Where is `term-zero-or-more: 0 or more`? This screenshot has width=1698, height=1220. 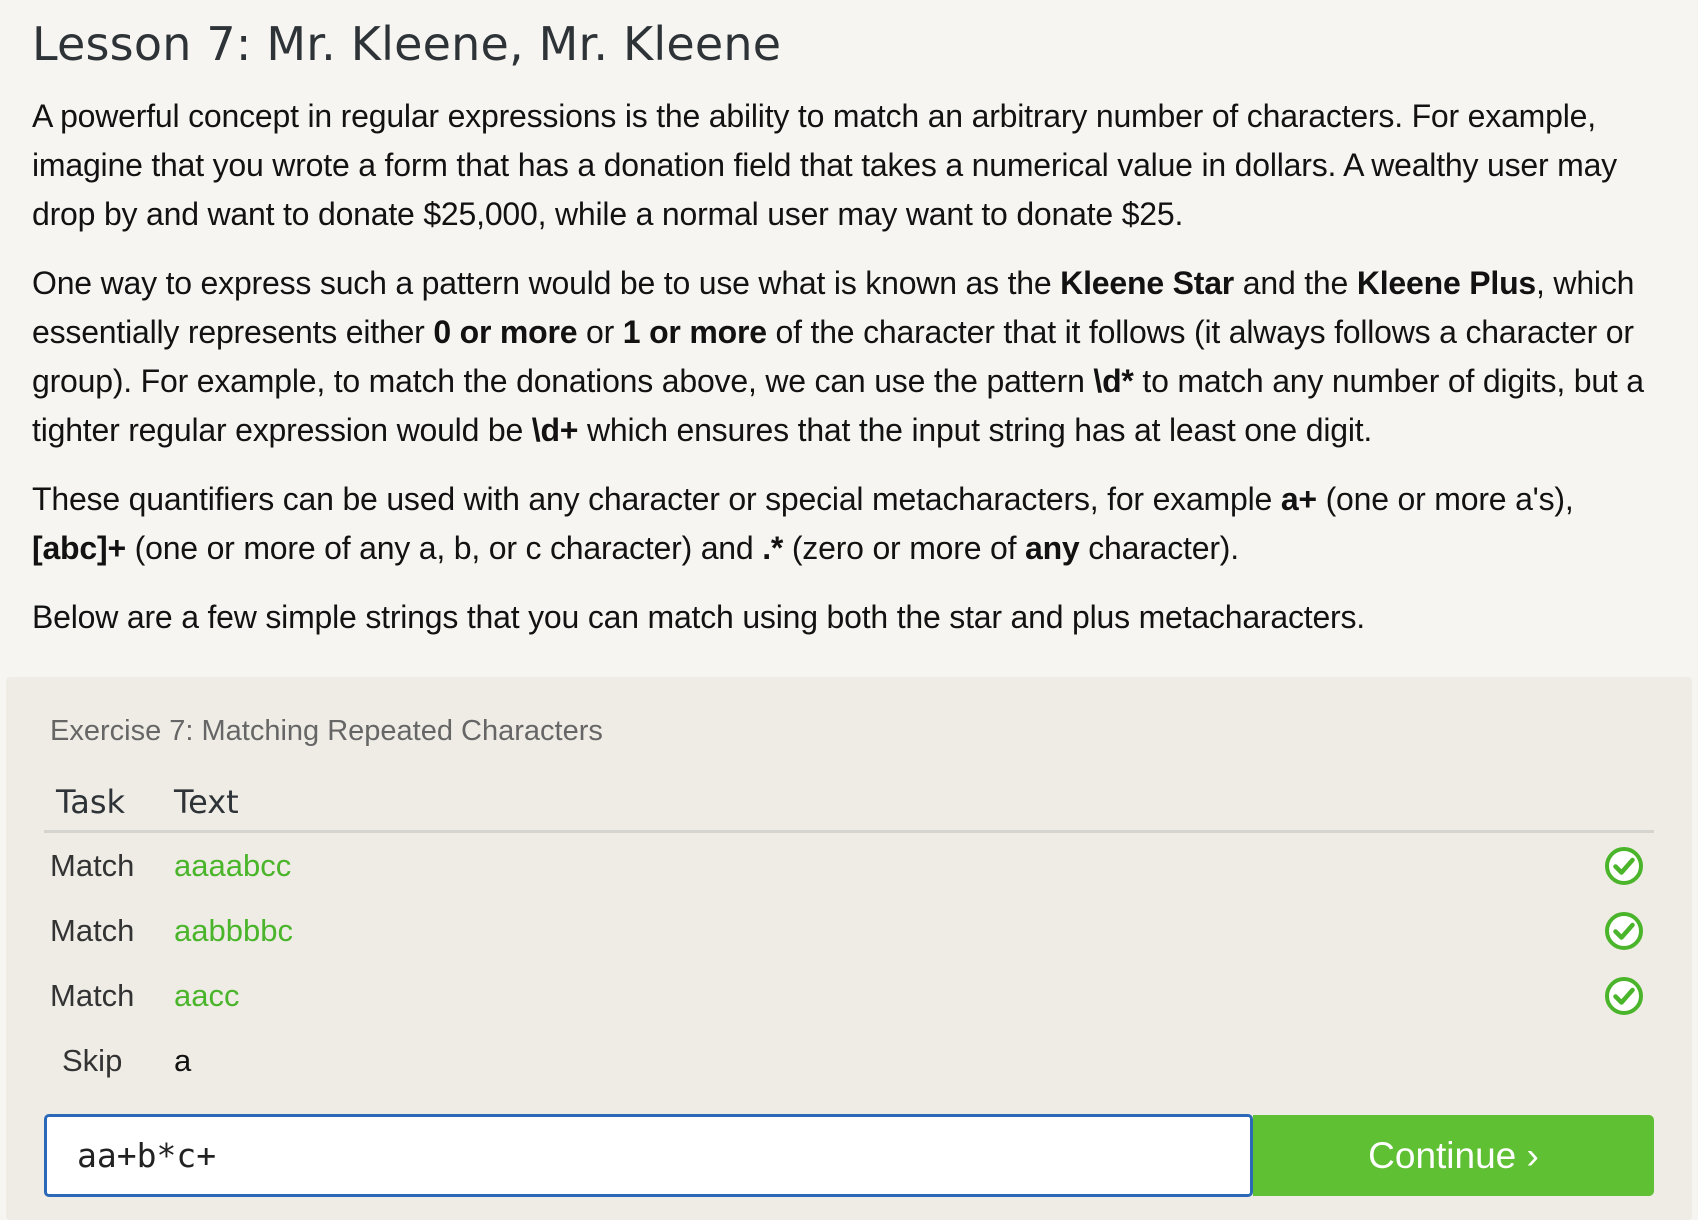
term-zero-or-more: 0 or more is located at coordinates (505, 332).